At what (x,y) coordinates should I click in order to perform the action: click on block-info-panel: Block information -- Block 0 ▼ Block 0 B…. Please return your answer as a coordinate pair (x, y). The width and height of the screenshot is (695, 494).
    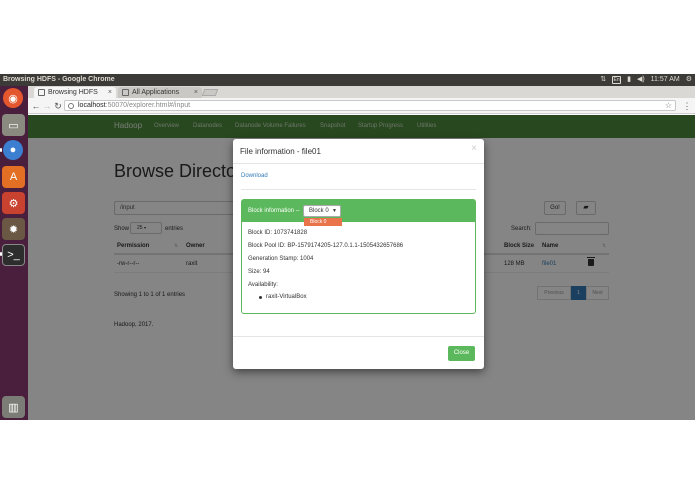
    Looking at the image, I should click on (358, 256).